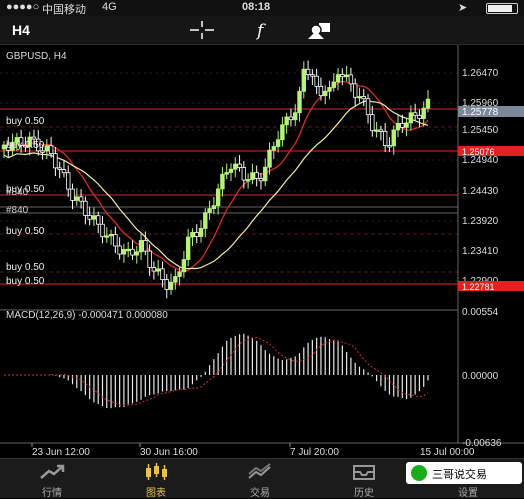 The height and width of the screenshot is (499, 524). What do you see at coordinates (52, 471) in the screenshot?
I see `quotes-icon` at bounding box center [52, 471].